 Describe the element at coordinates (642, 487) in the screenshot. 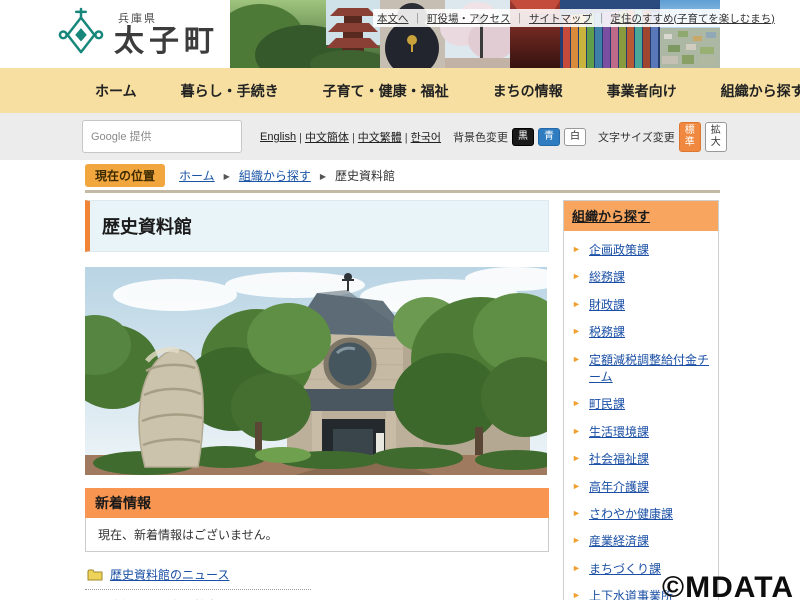

I see `sidebar-item-elderly-care: 高年介護課` at that location.